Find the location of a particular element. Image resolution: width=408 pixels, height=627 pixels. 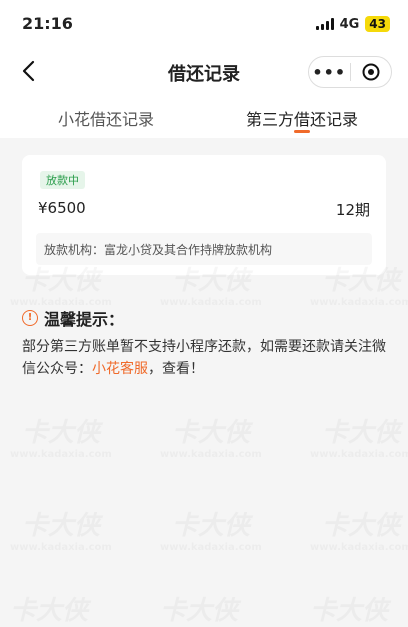

notice-text: 部分第三方账单暂不支持小程序还款，如需要还款请关注微信公众号： is located at coordinates (204, 358).